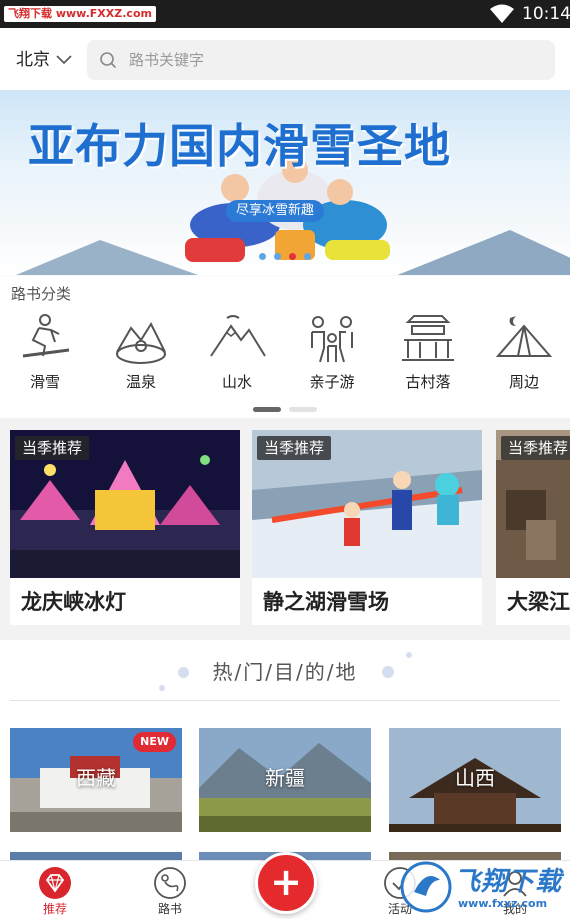 The height and width of the screenshot is (919, 570). Describe the element at coordinates (80, 14) in the screenshot. I see `watermark-label: 飞翔下载 www.FXXZ.com` at that location.